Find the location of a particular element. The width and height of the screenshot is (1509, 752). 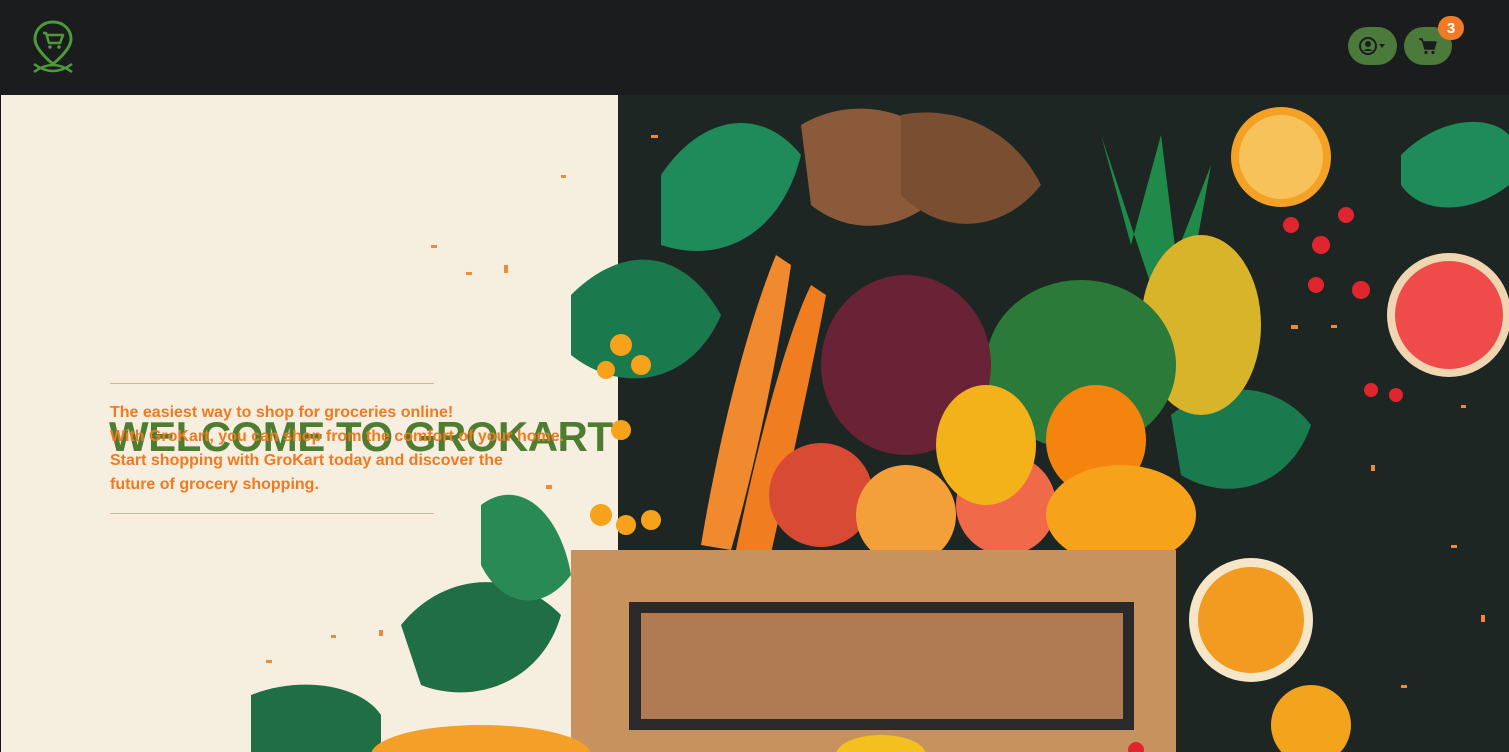

user-menu-button is located at coordinates (1372, 46).